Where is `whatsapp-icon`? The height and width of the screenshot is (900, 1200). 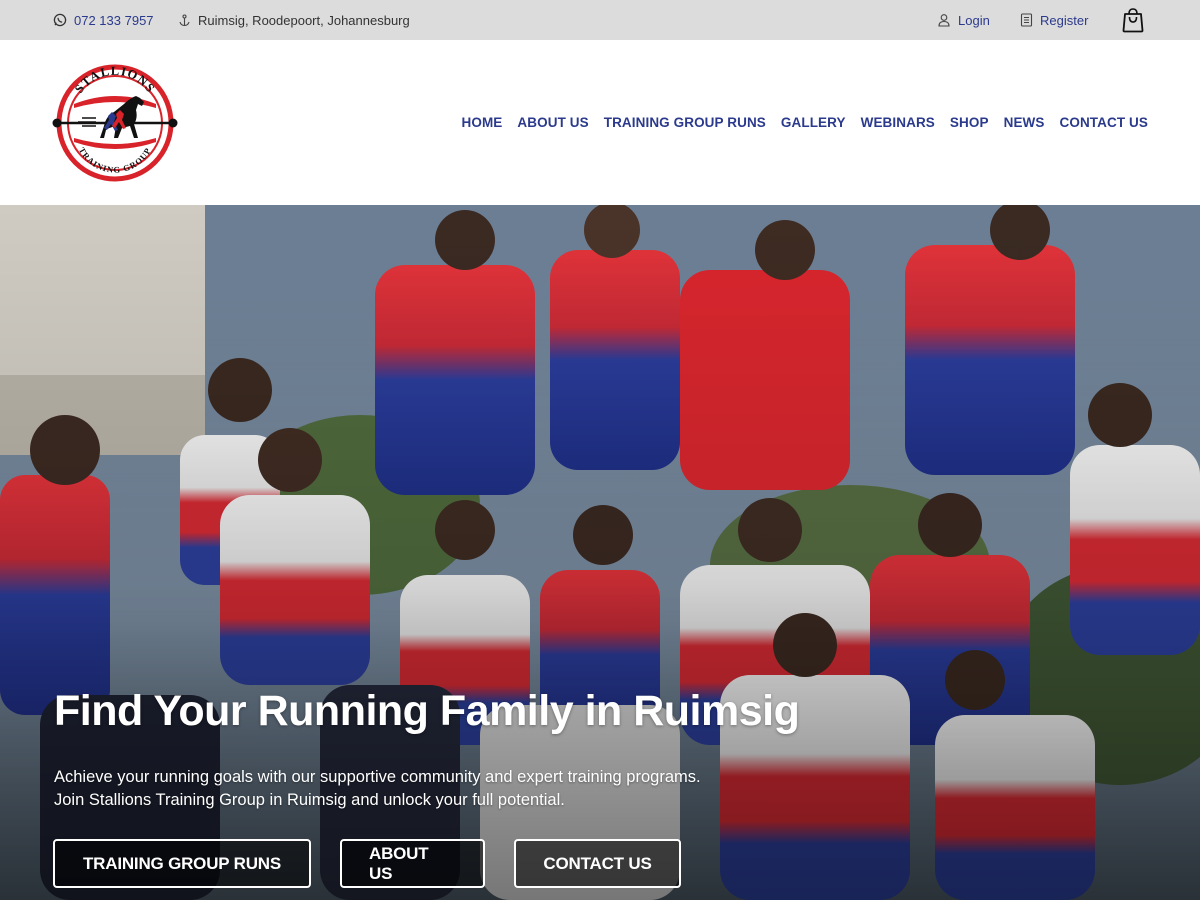 whatsapp-icon is located at coordinates (60, 20).